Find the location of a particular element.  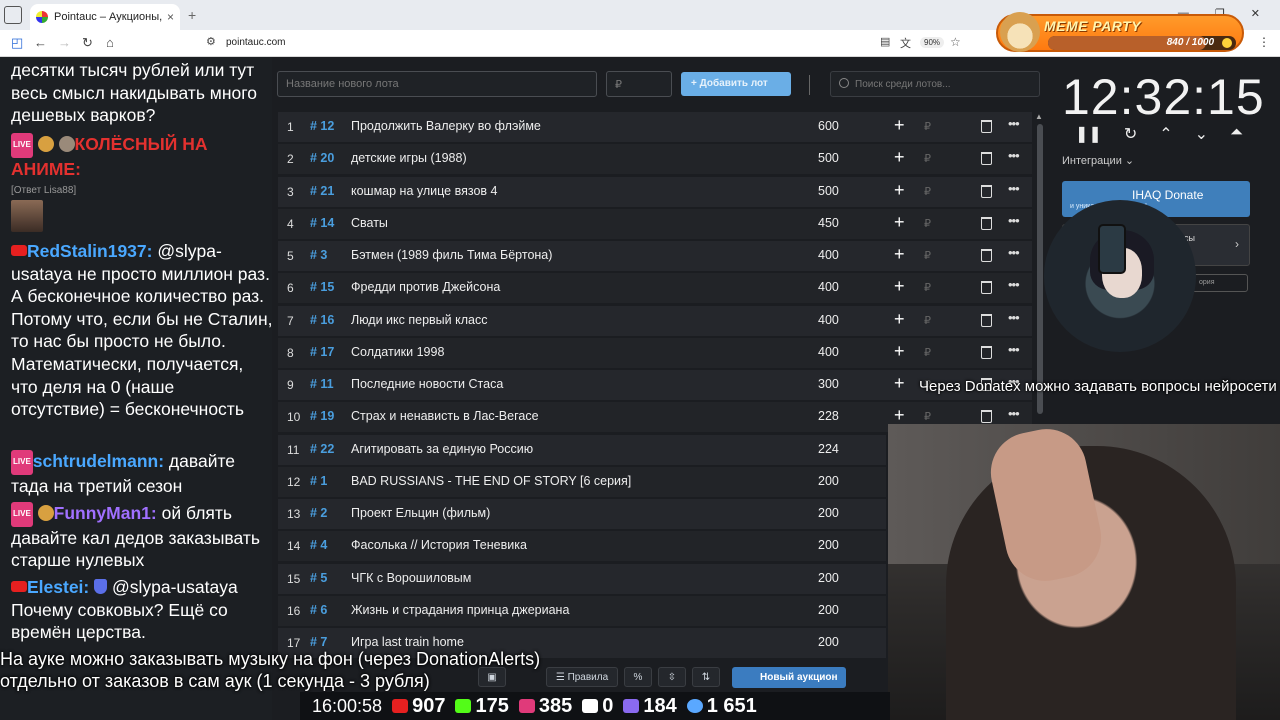

close-tab-icon: × is located at coordinates (170, 17).